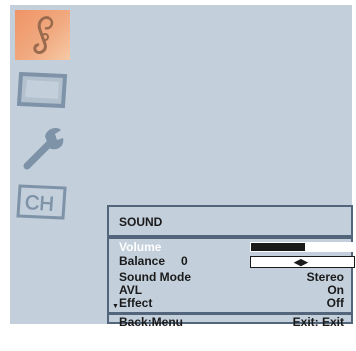 This screenshot has width=356, height=351. What do you see at coordinates (151, 322) in the screenshot?
I see `back-hint: Back:Menu` at bounding box center [151, 322].